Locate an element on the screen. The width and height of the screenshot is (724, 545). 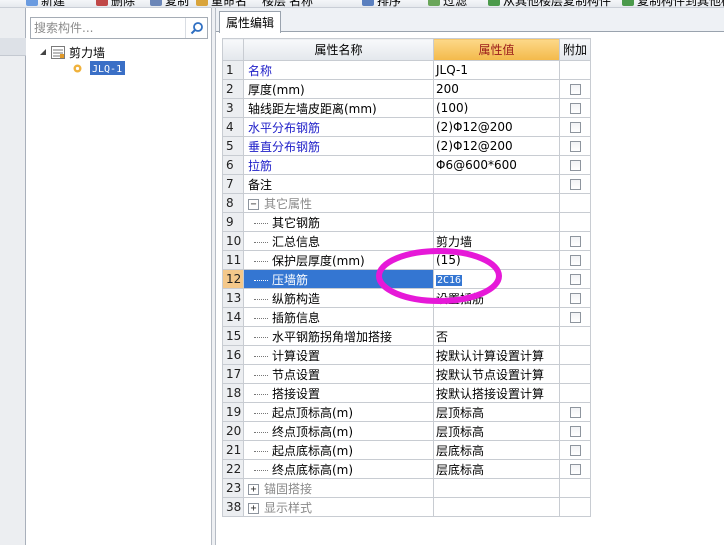
table-row: 13 纵筋构造 设置插筋 is located at coordinates (406, 298).